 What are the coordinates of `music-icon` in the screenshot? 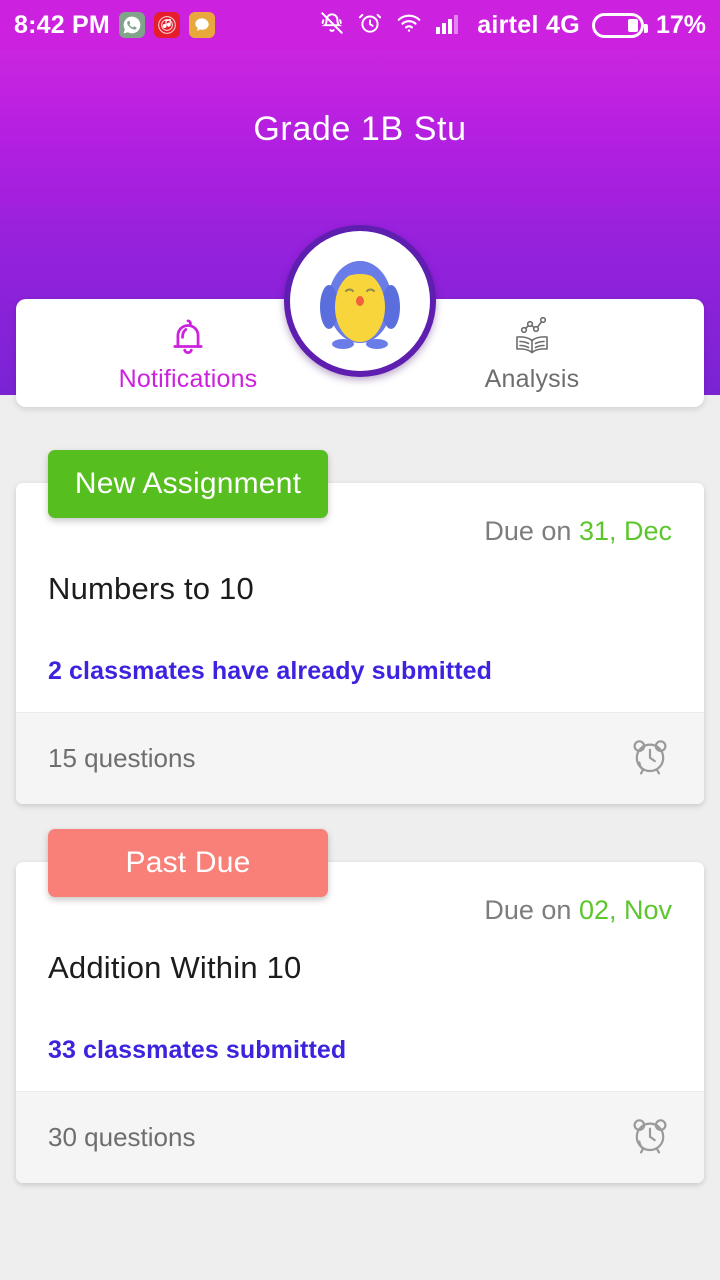 It's located at (166, 25).